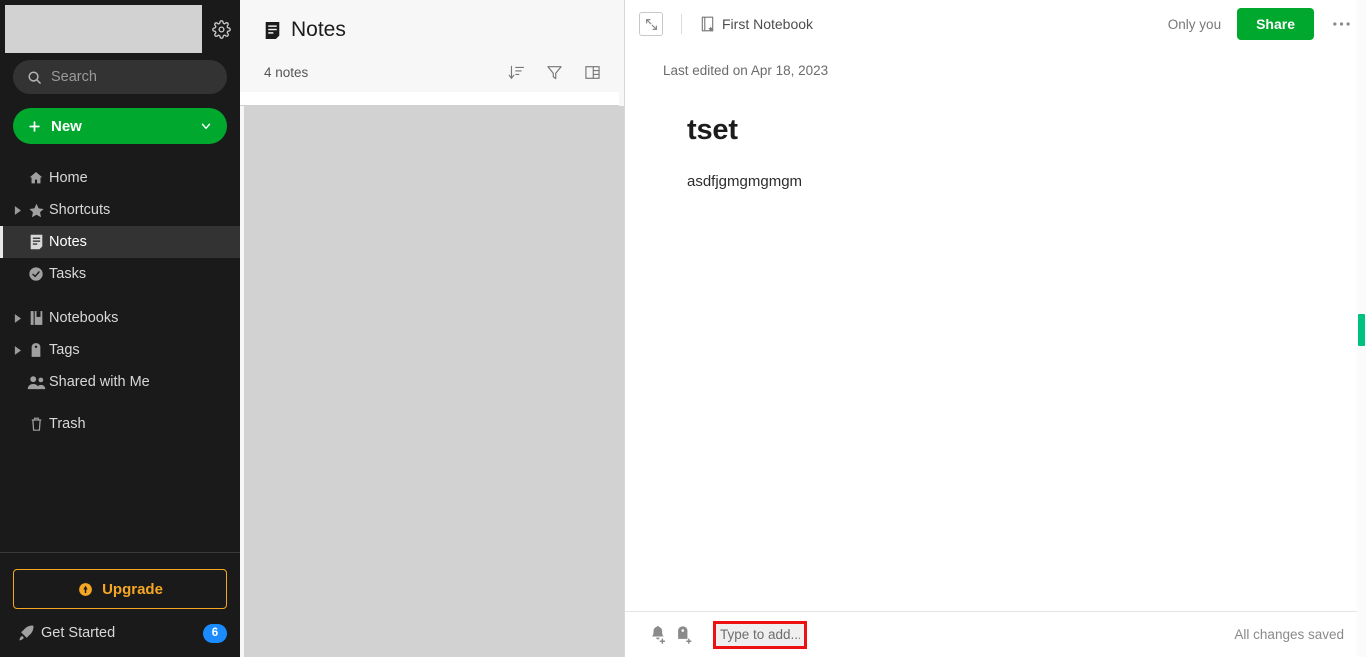 The width and height of the screenshot is (1366, 657). What do you see at coordinates (67, 424) in the screenshot?
I see `sidebar-item-label: Trash` at bounding box center [67, 424].